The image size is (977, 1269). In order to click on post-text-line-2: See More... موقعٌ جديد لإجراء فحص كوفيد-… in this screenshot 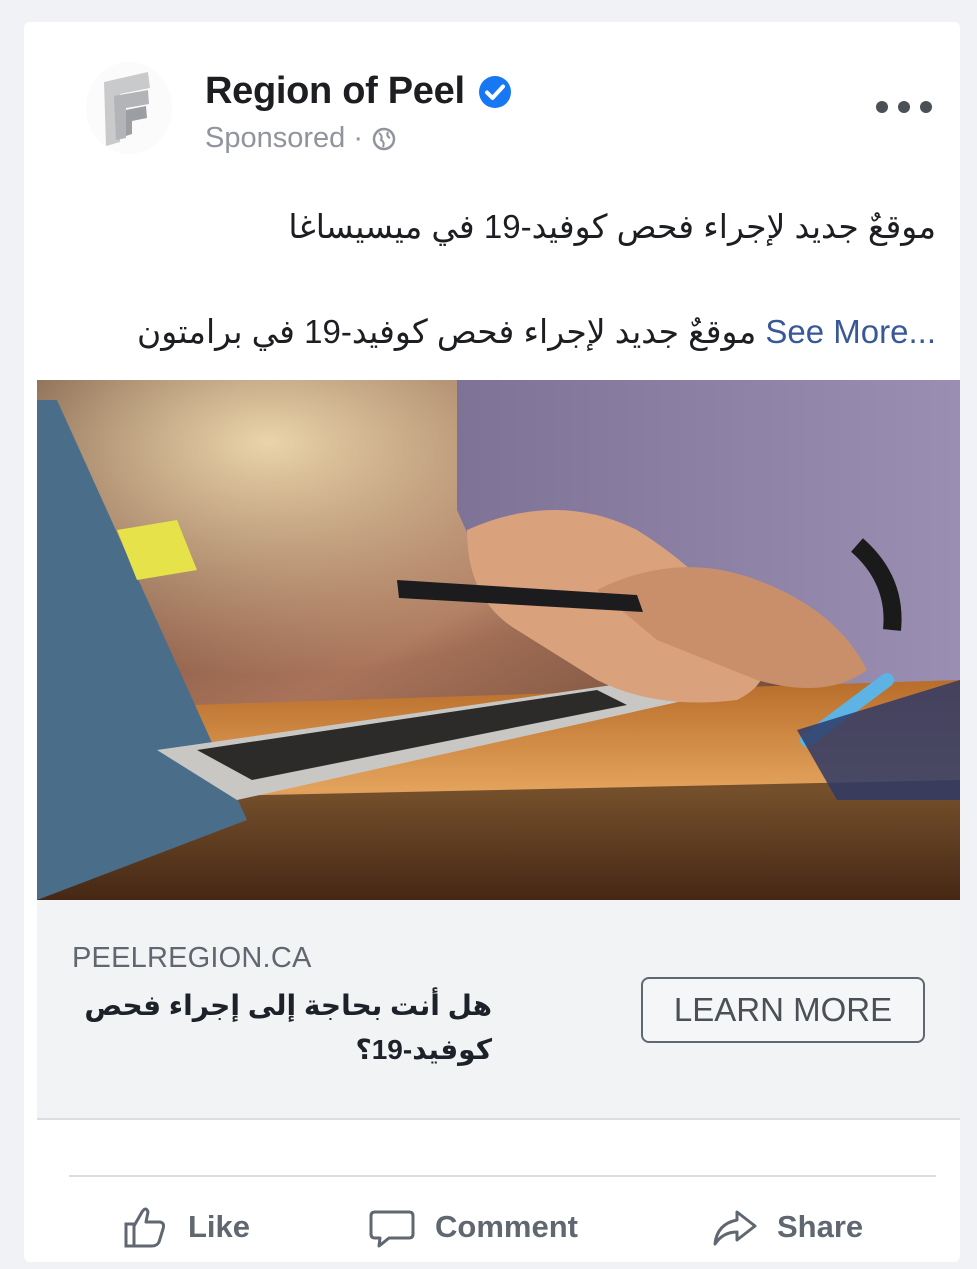, I will do `click(495, 332)`.